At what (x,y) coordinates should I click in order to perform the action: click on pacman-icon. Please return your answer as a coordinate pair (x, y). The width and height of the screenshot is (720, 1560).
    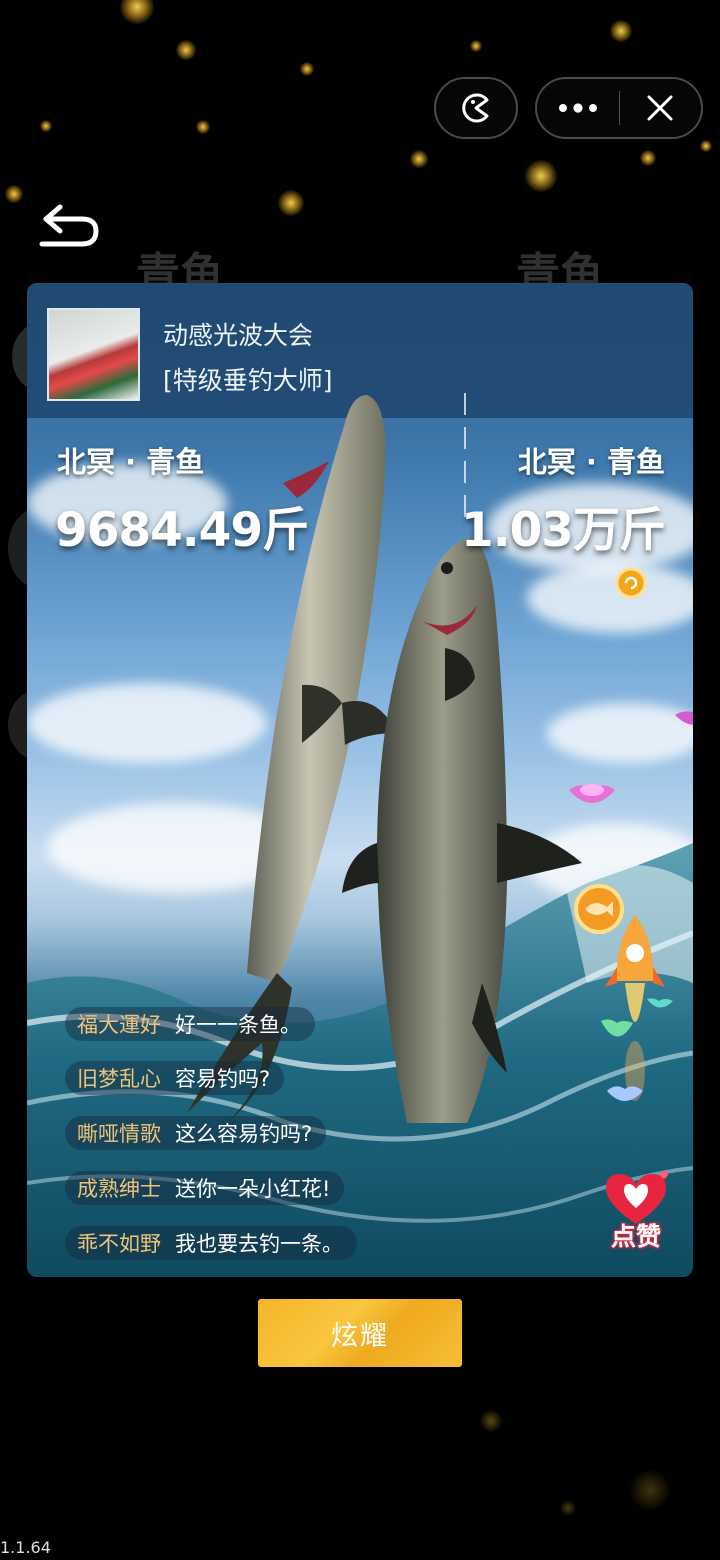
    Looking at the image, I should click on (475, 108).